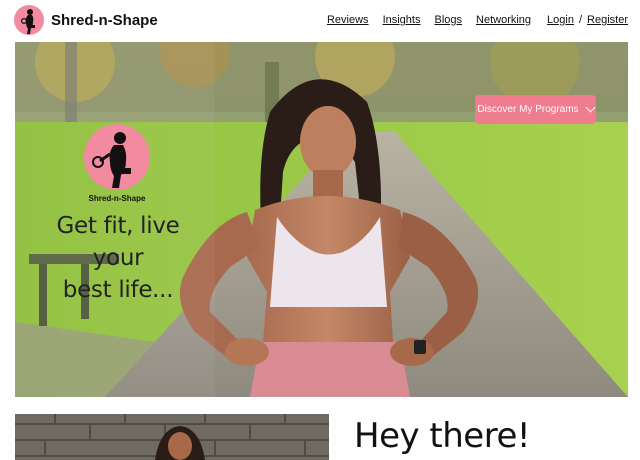 The height and width of the screenshot is (460, 640). Describe the element at coordinates (29, 20) in the screenshot. I see `brand-logo-icon` at that location.